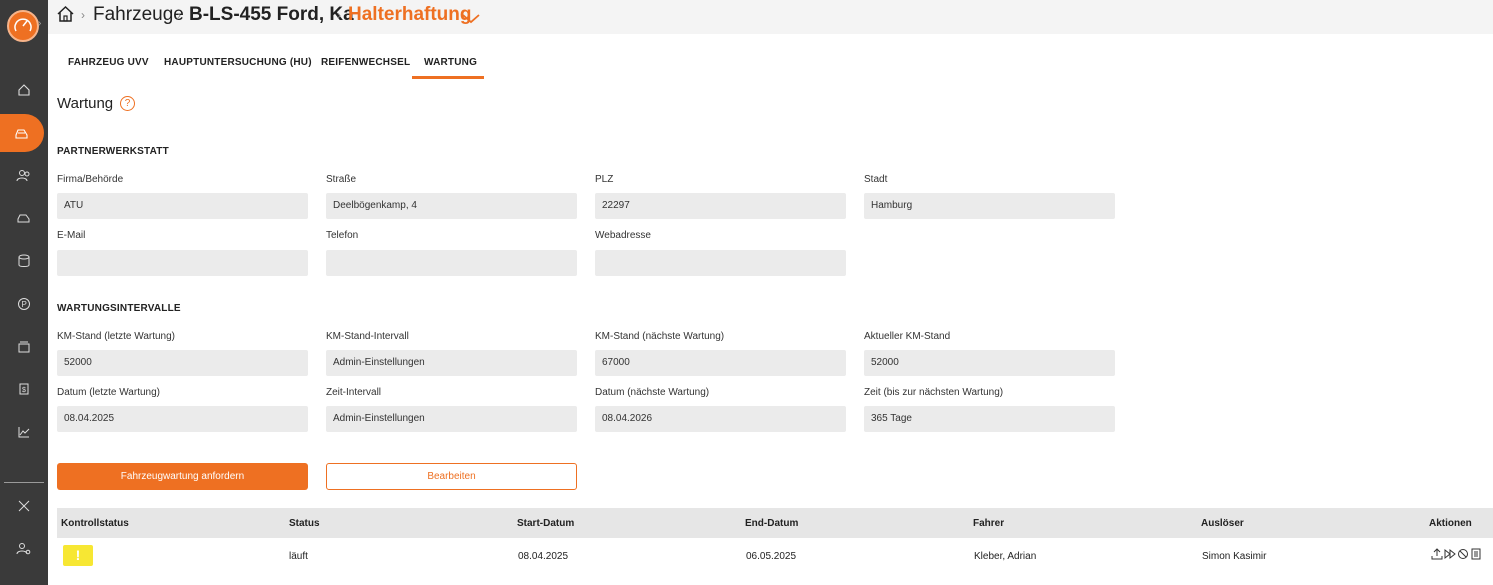 This screenshot has width=1493, height=585. I want to click on field-label: Datum (letzte Wartung), so click(108, 392).